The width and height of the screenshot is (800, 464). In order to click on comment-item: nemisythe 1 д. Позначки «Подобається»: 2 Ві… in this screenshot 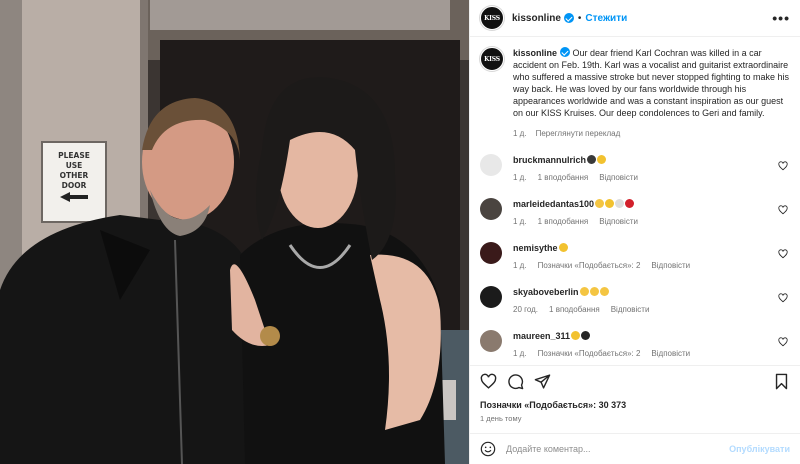, I will do `click(635, 257)`.